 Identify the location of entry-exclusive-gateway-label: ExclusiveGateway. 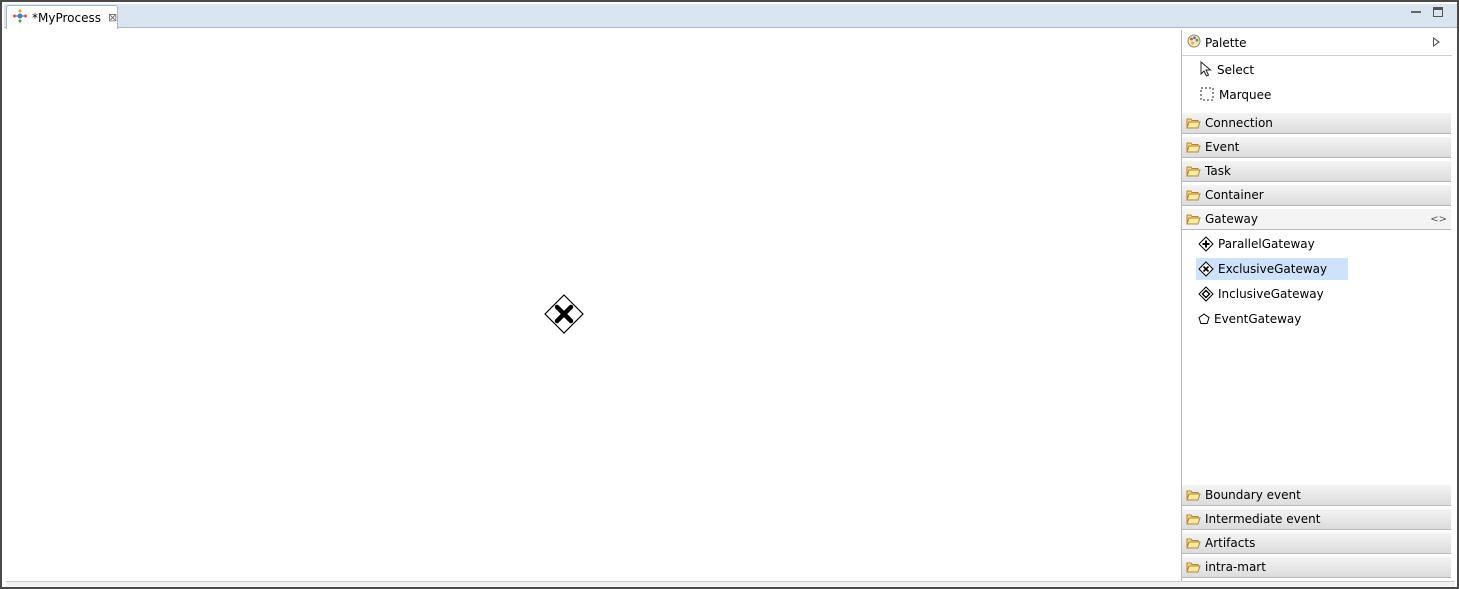
(1273, 269).